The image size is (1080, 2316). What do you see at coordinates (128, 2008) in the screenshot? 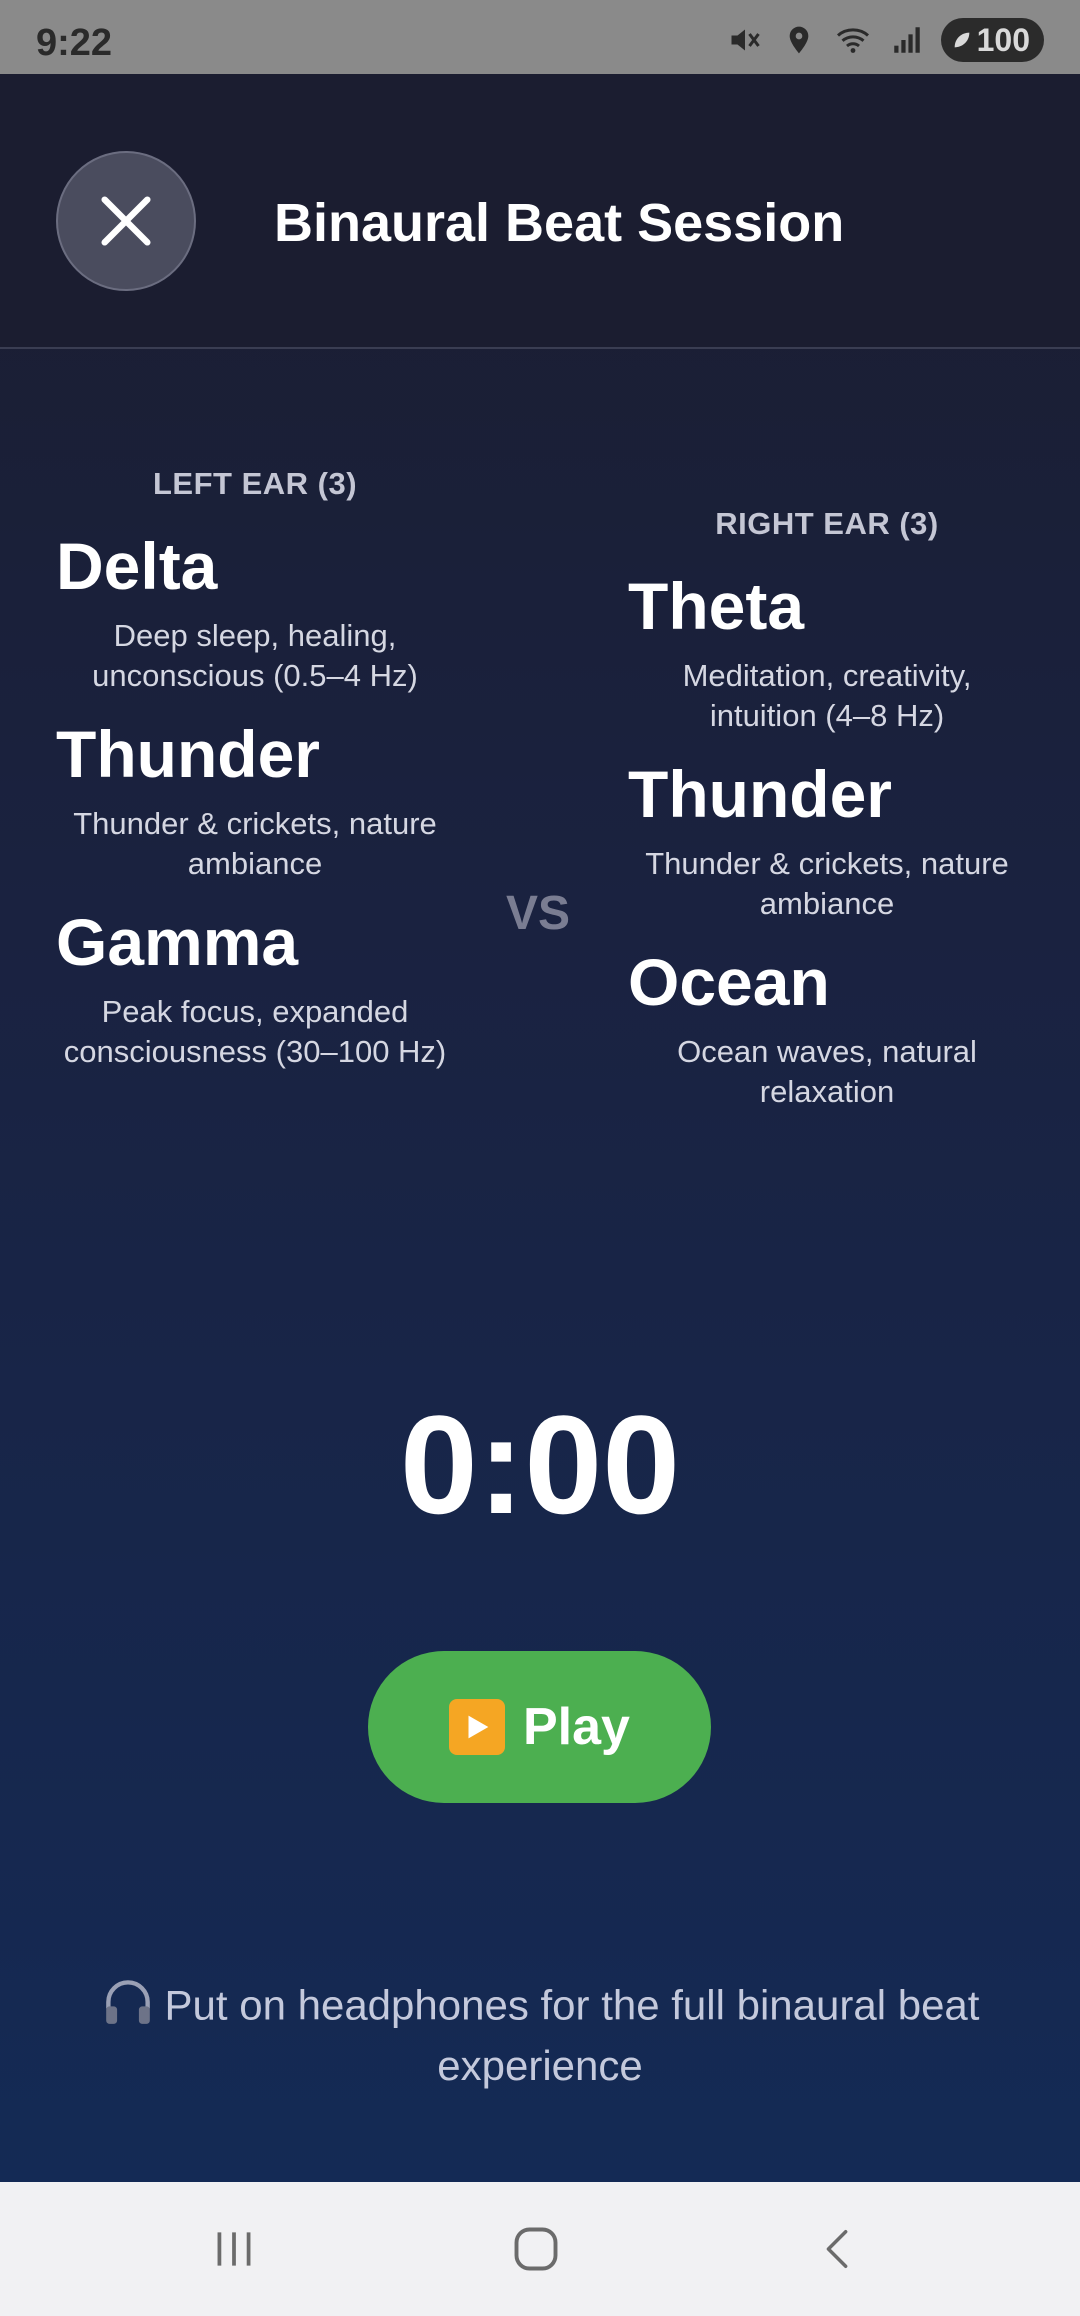
I see `headphones-icon` at bounding box center [128, 2008].